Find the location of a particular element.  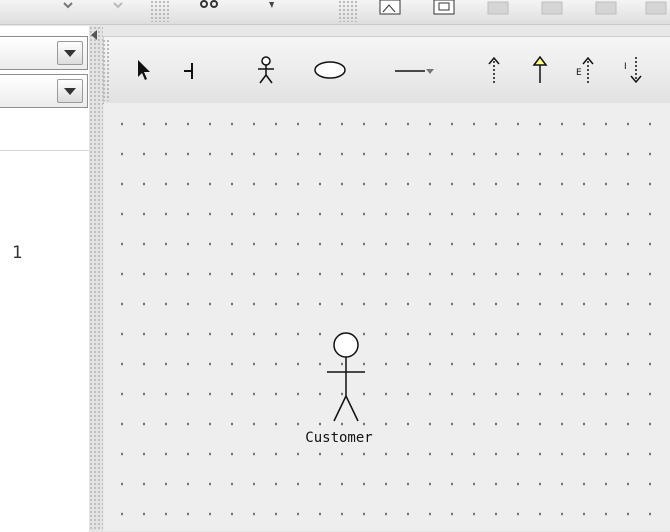

small-chevron-down-icon is located at coordinates (430, 71).